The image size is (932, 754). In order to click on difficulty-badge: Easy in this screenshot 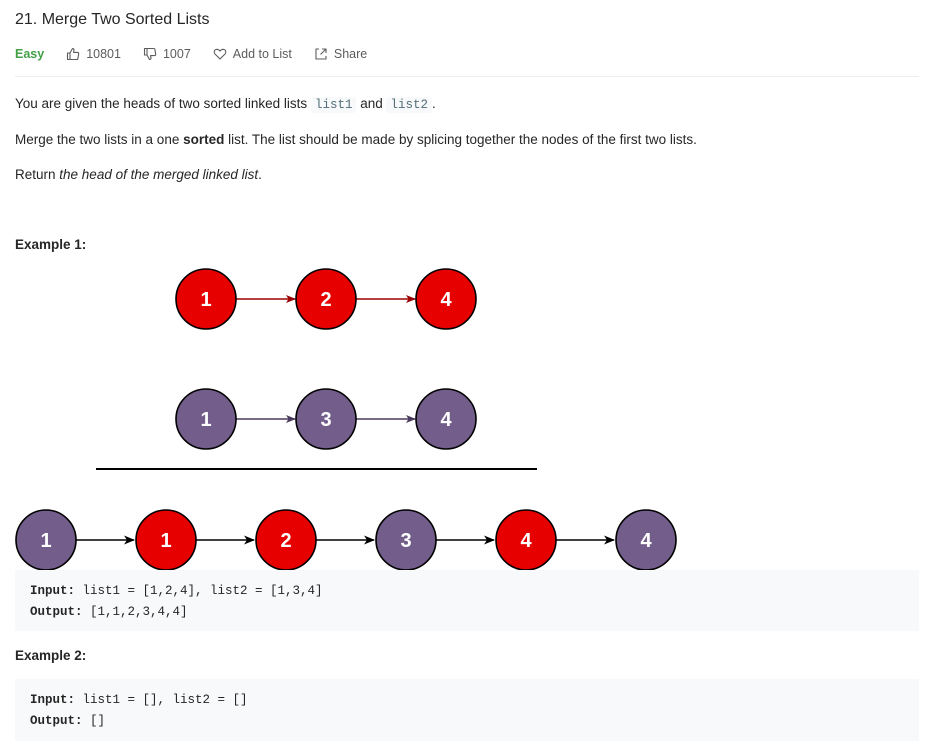, I will do `click(30, 54)`.